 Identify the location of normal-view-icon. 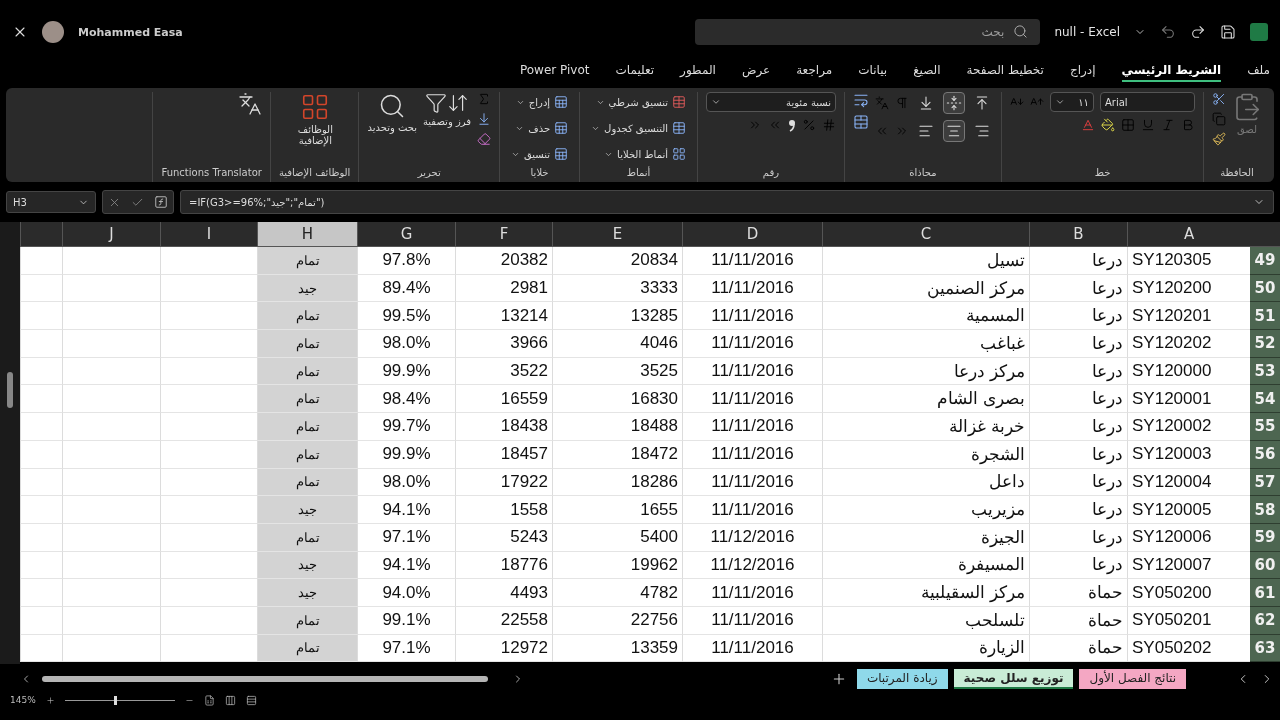
(251, 700).